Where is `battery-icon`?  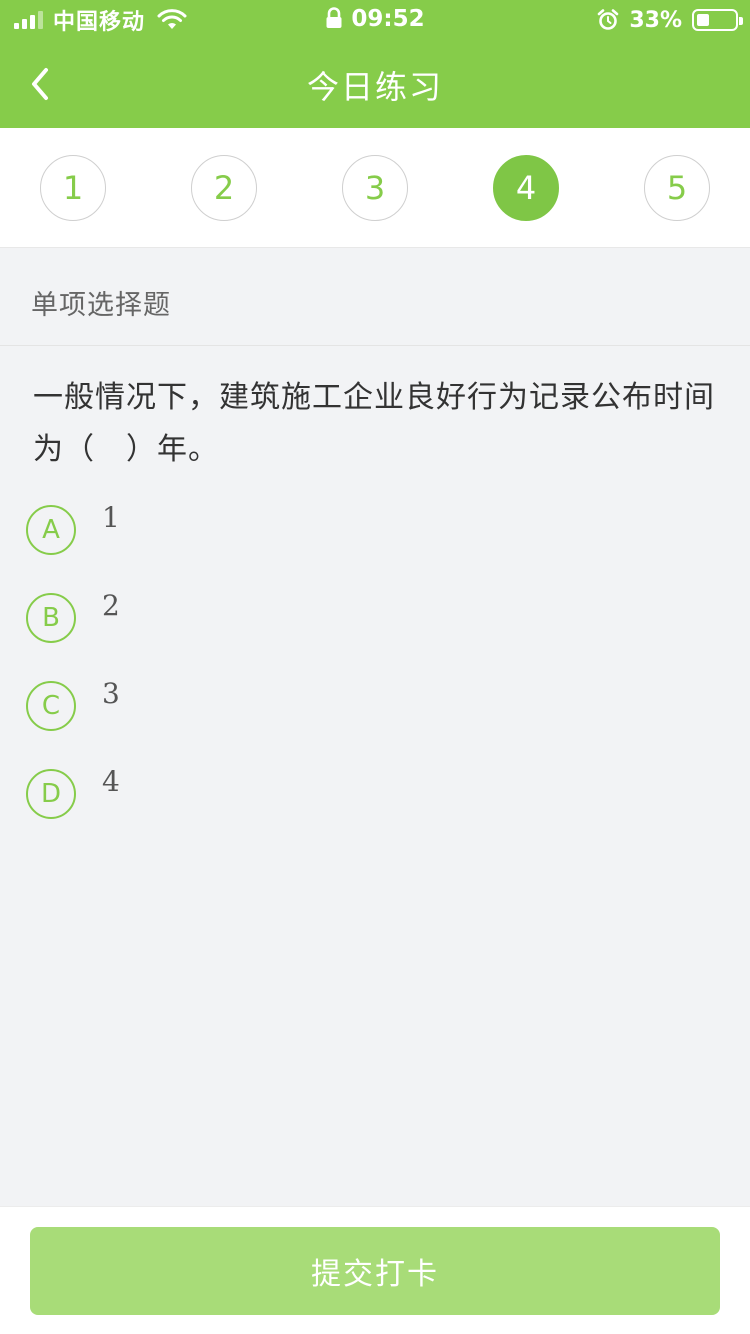 battery-icon is located at coordinates (717, 20).